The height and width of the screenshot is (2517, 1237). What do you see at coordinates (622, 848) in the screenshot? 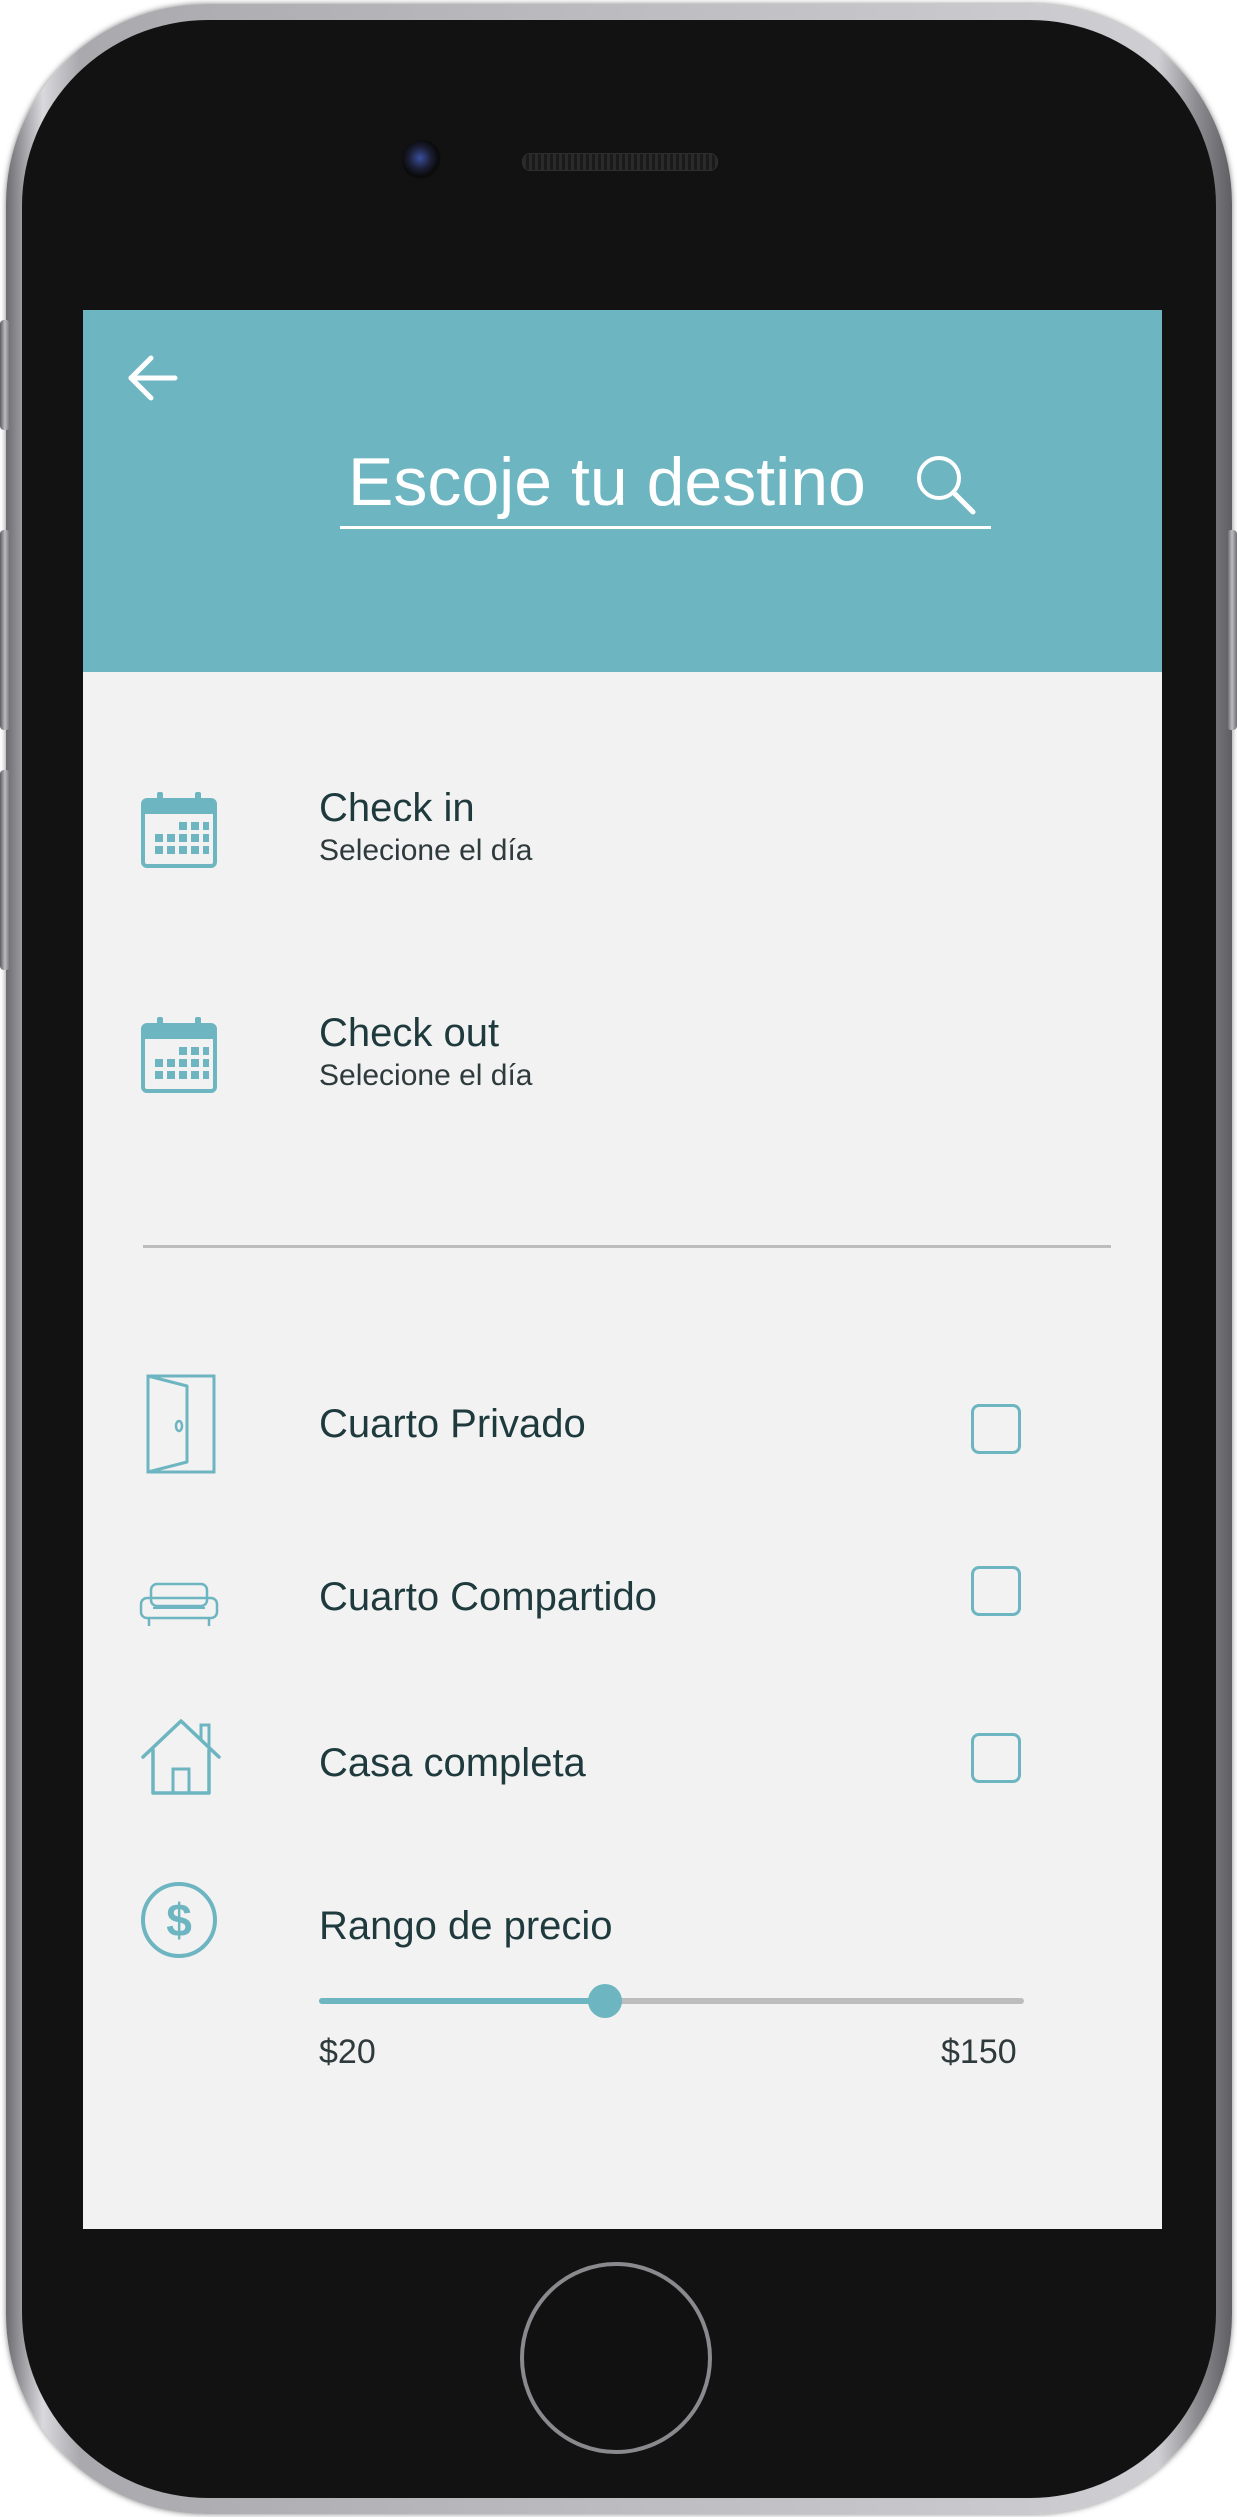
I see `check-in-row: Check in Selecione el día` at bounding box center [622, 848].